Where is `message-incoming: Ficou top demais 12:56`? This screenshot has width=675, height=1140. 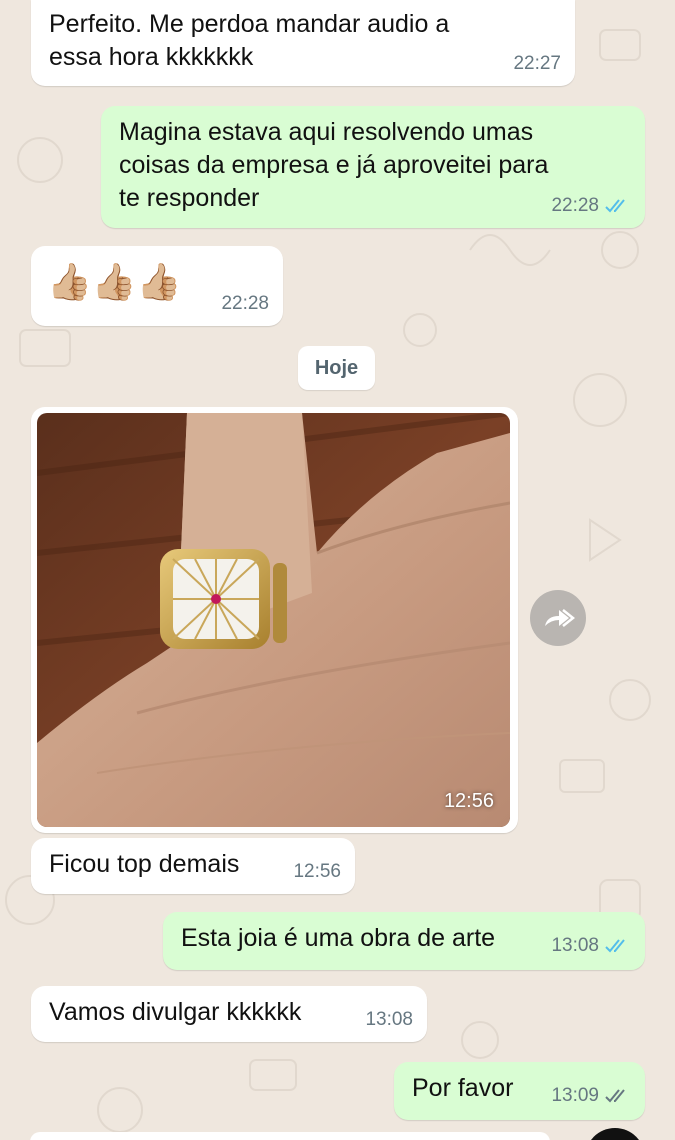
message-incoming: Ficou top demais 12:56 is located at coordinates (193, 866).